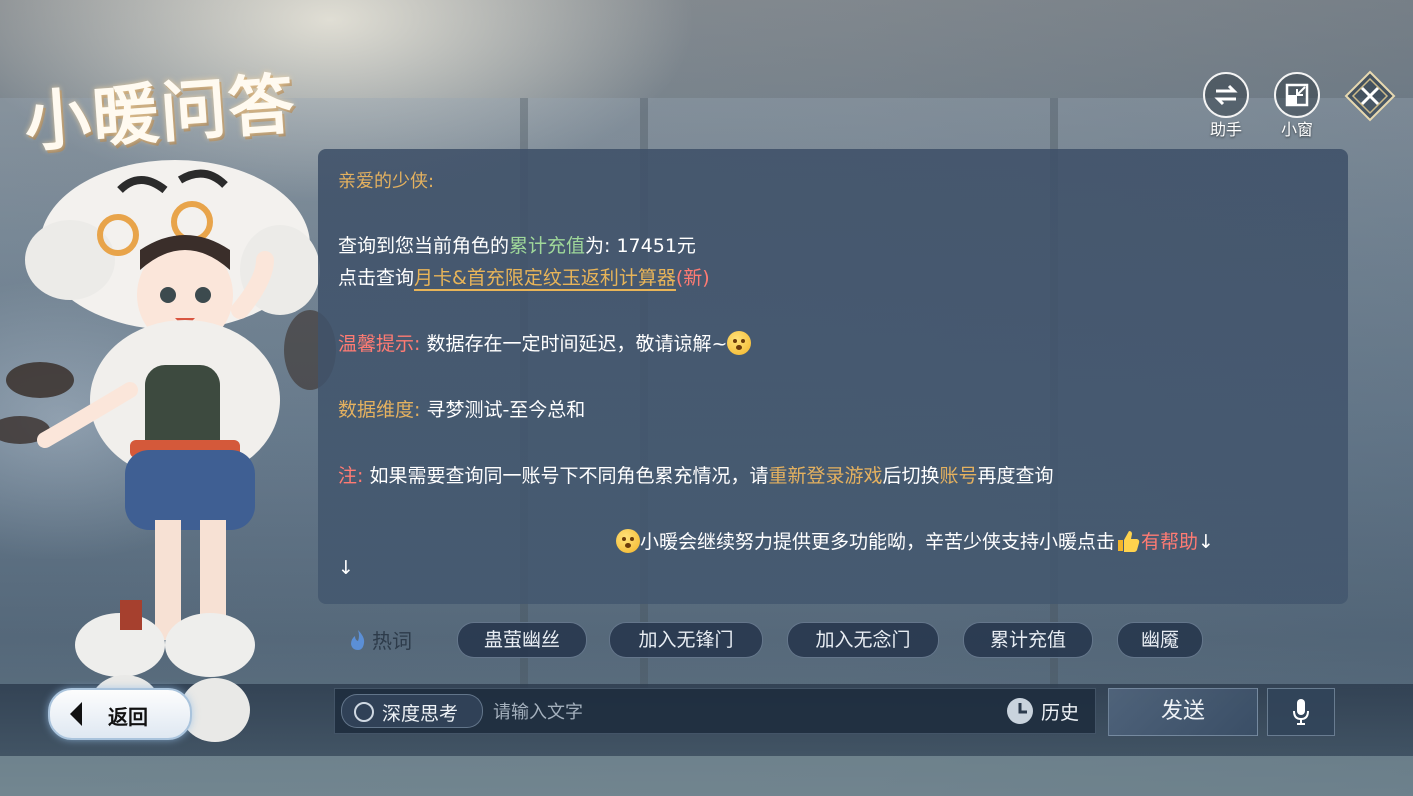  What do you see at coordinates (640, 246) in the screenshot?
I see `recharge-value: 为: 17451元` at bounding box center [640, 246].